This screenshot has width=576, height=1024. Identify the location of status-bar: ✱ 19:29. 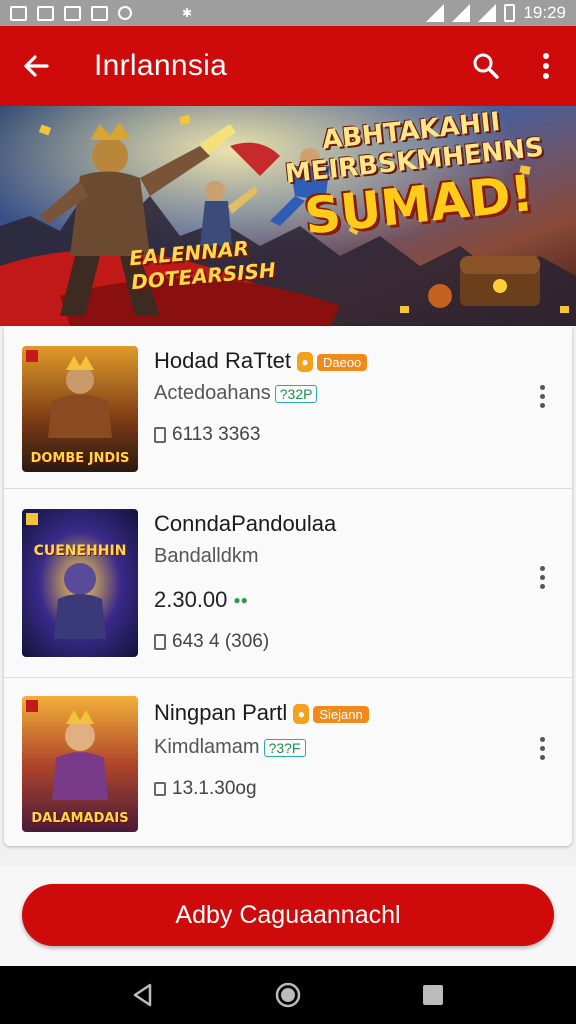
(288, 13).